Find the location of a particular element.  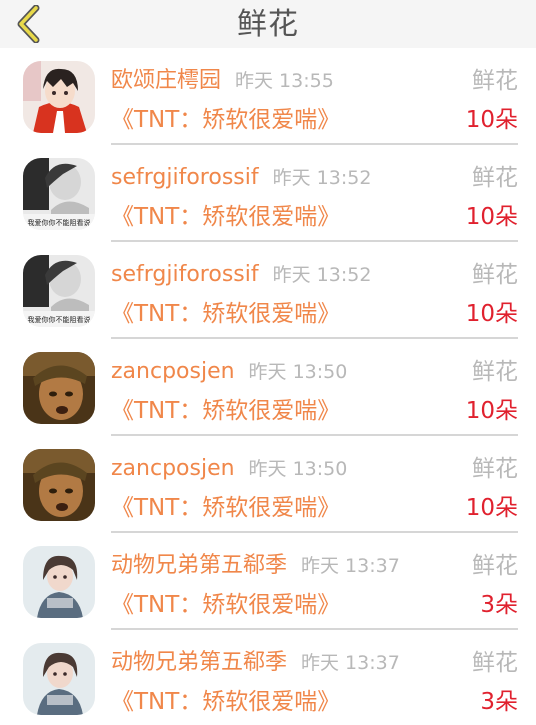

sender-name: 欧颂庄樗园 昨天 13:55 is located at coordinates (222, 81).